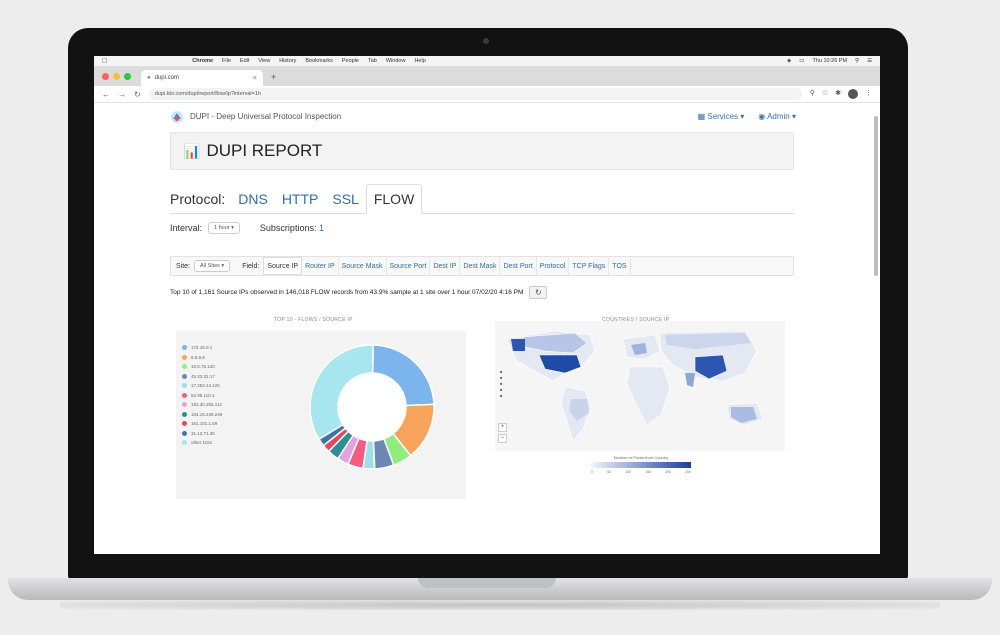 Image resolution: width=1000 pixels, height=635 pixels. Describe the element at coordinates (801, 61) in the screenshot. I see `battery-icon: ▭` at that location.